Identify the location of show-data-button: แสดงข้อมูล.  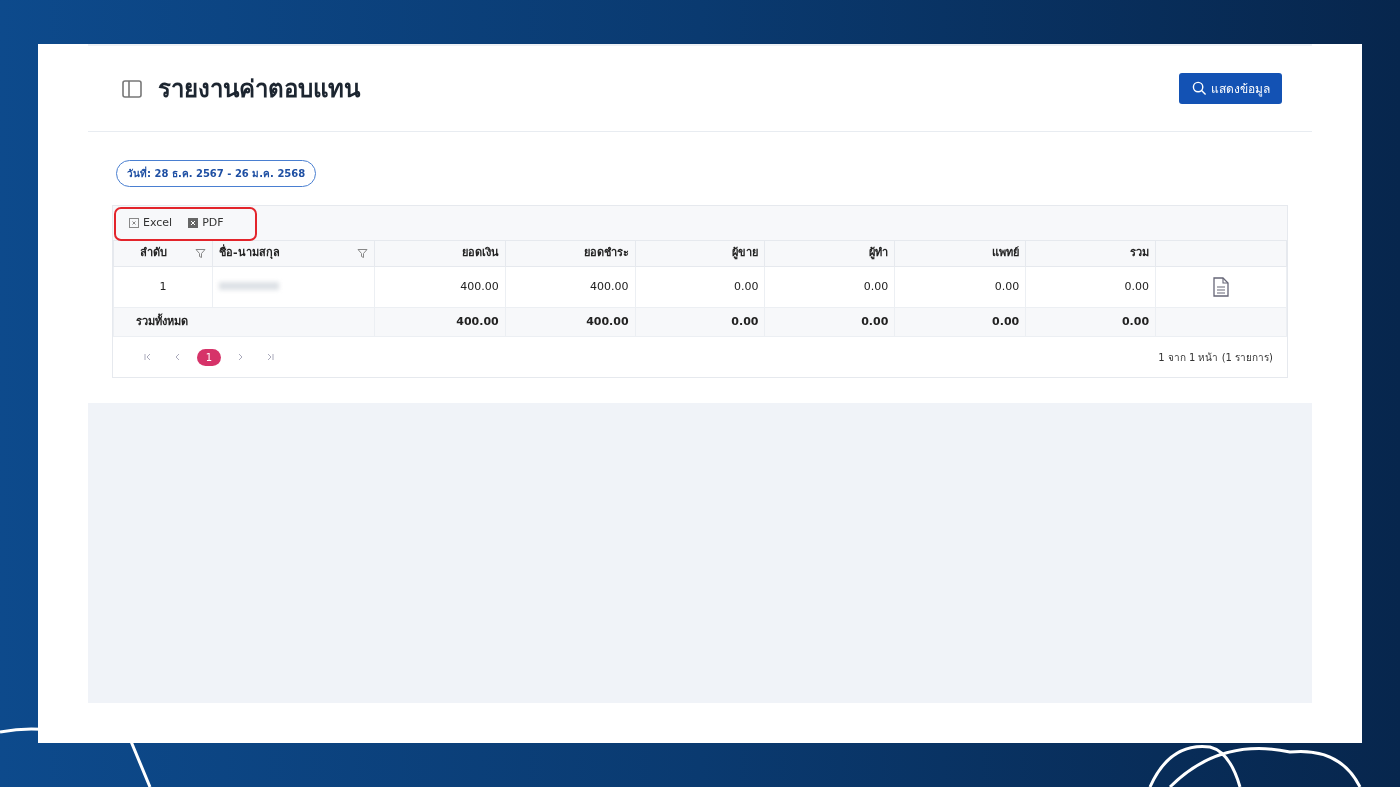
(1230, 88).